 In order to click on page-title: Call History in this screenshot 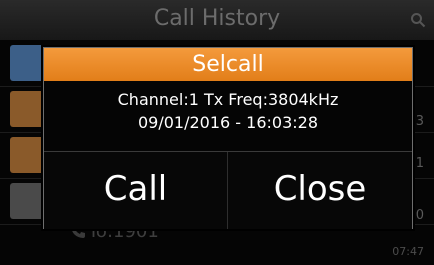, I will do `click(217, 18)`.